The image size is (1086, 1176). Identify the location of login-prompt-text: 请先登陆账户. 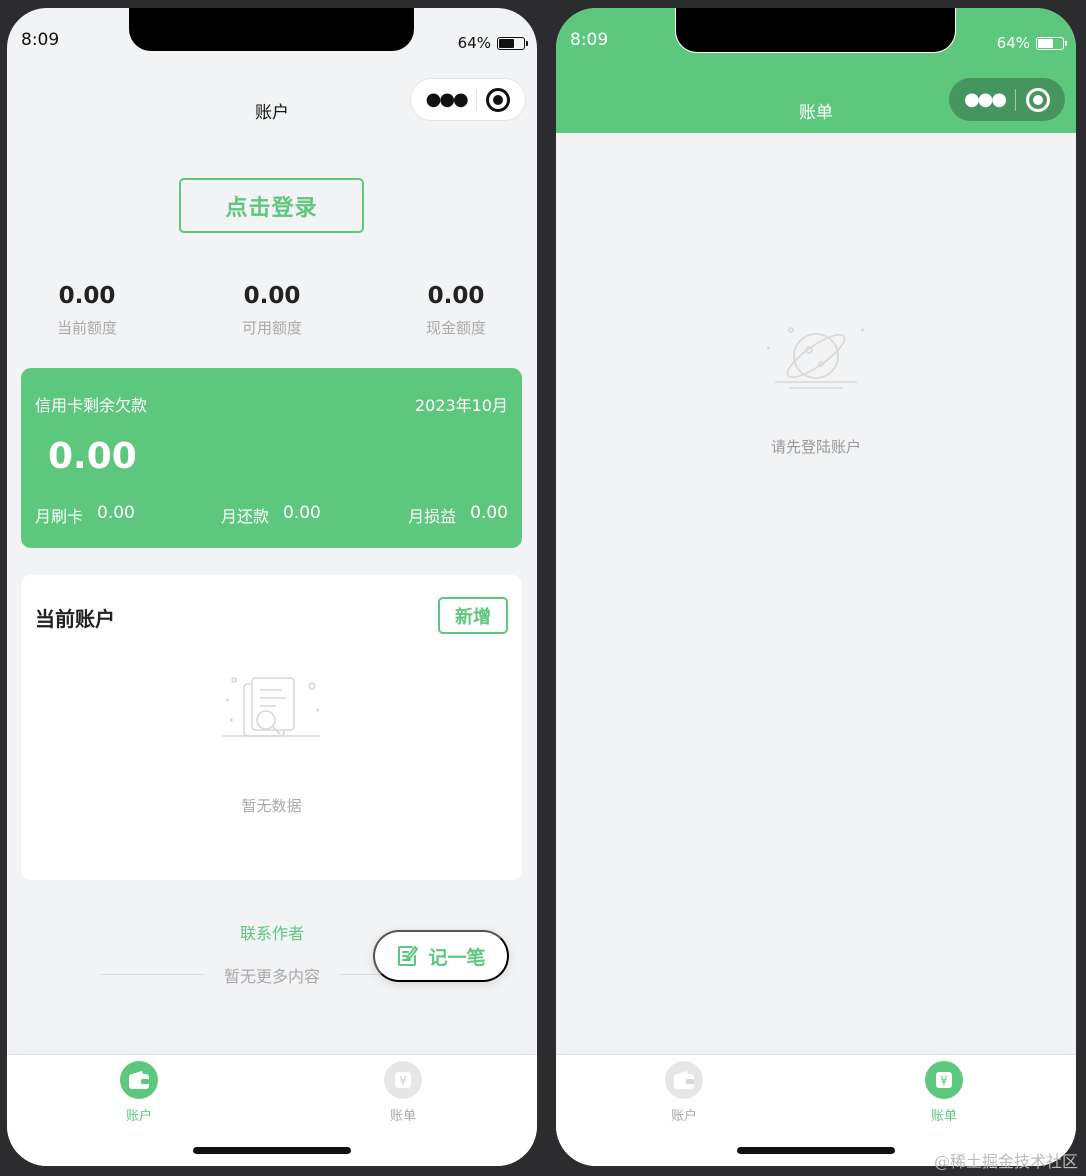
(815, 447).